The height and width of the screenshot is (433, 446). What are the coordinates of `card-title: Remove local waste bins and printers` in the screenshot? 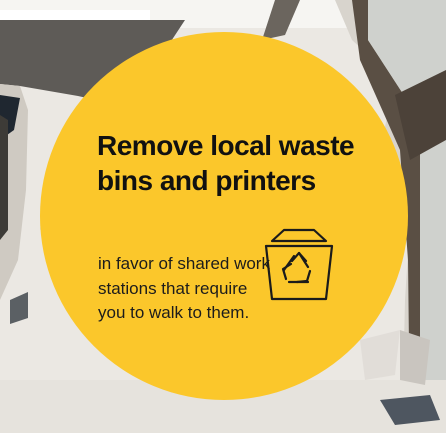 It's located at (226, 163).